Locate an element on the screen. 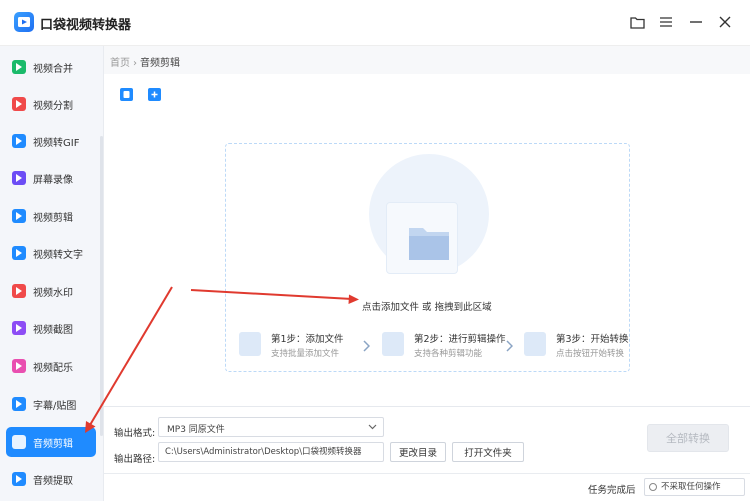  sidebar-item: 字幕/贴图 is located at coordinates (51, 404).